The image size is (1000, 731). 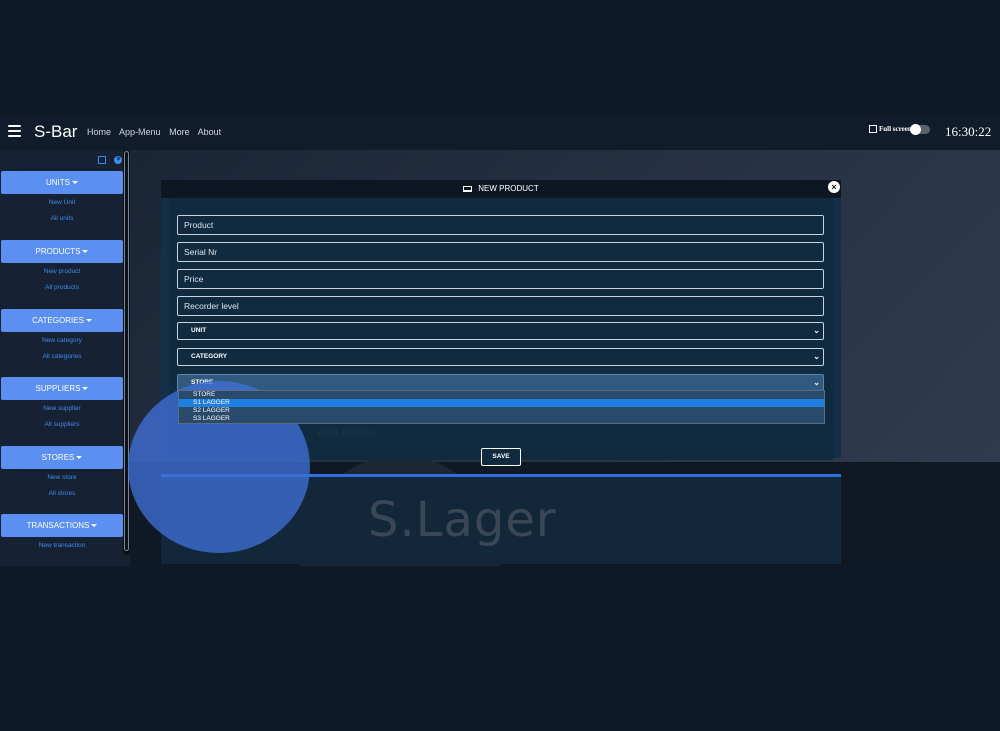 I want to click on category-select-value: CATEGORY, so click(x=209, y=356).